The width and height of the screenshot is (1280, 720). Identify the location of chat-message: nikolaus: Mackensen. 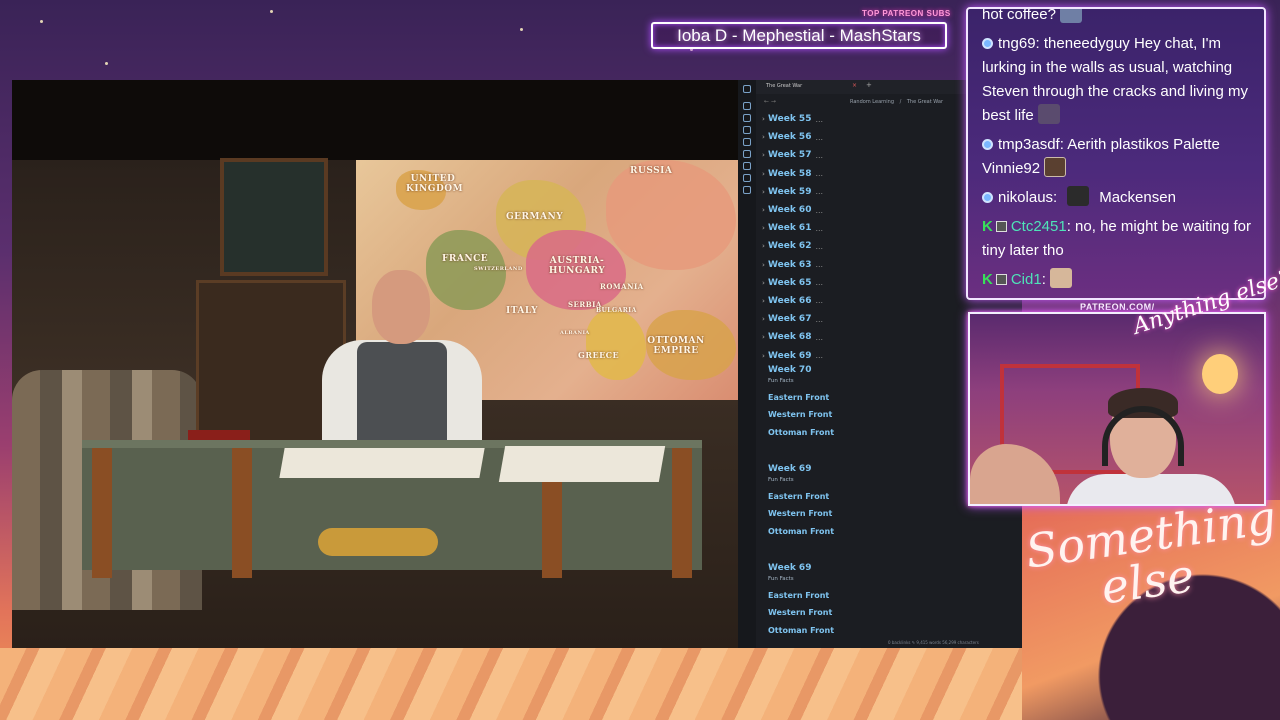
(1118, 198).